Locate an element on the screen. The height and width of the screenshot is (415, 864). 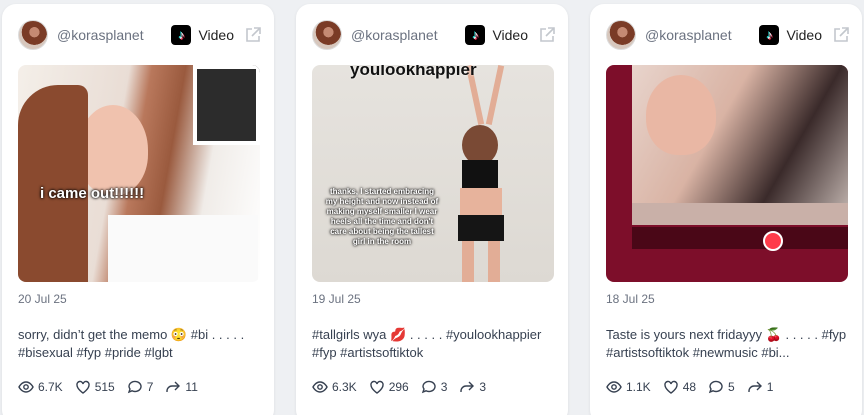
thumbnail-shorts is located at coordinates (481, 228).